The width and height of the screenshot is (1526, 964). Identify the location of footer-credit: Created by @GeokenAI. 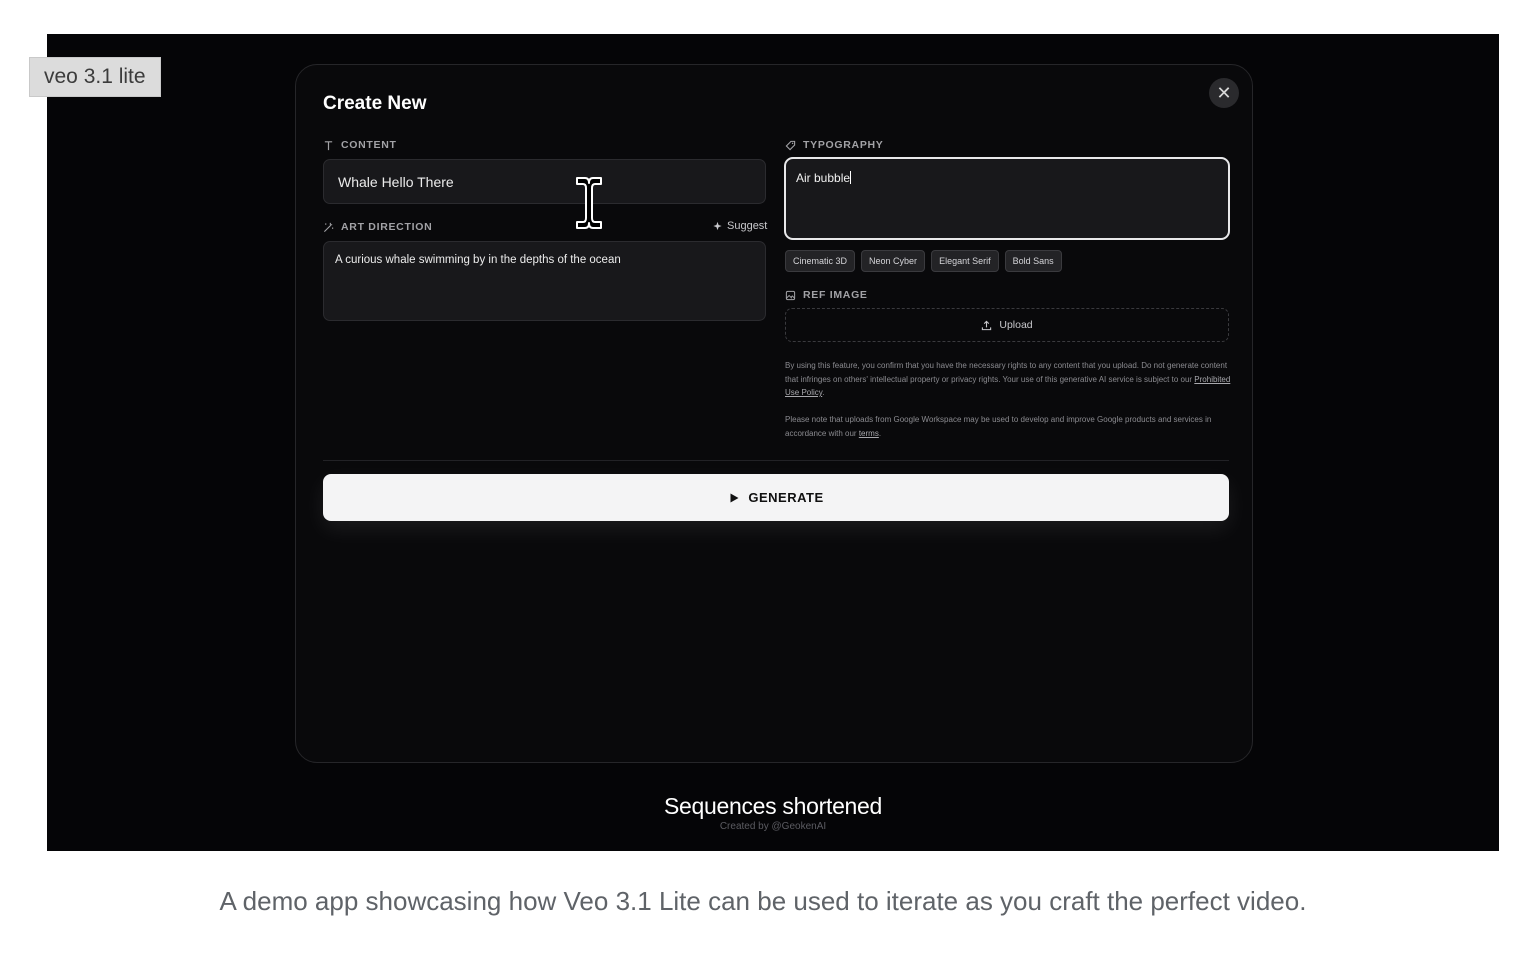
(773, 826).